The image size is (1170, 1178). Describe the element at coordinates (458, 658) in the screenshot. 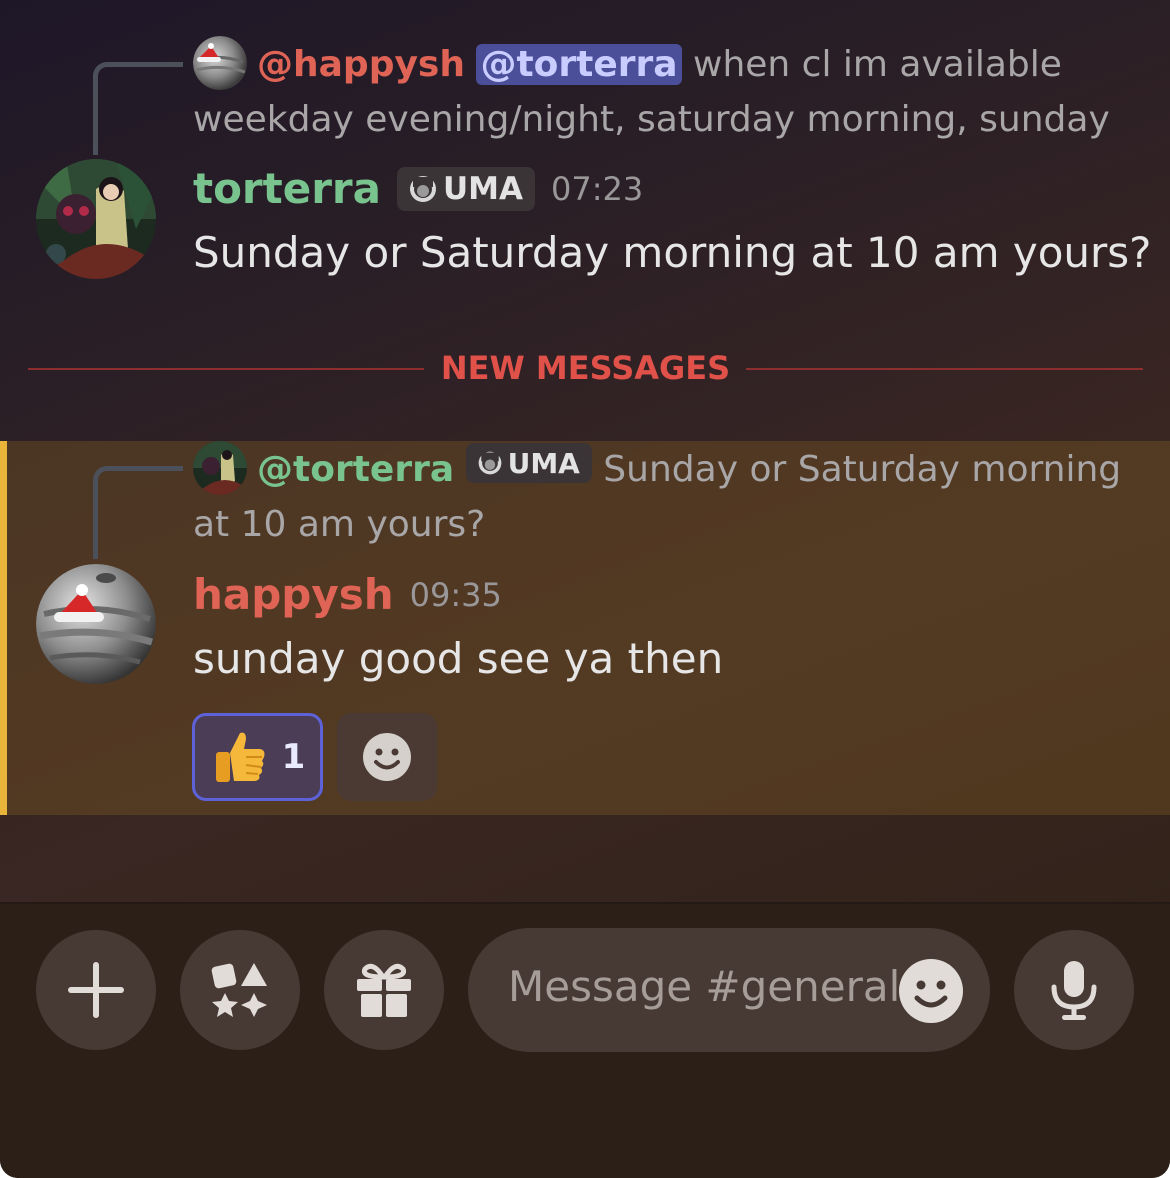

I see `message-content: sunday good see ya then` at that location.